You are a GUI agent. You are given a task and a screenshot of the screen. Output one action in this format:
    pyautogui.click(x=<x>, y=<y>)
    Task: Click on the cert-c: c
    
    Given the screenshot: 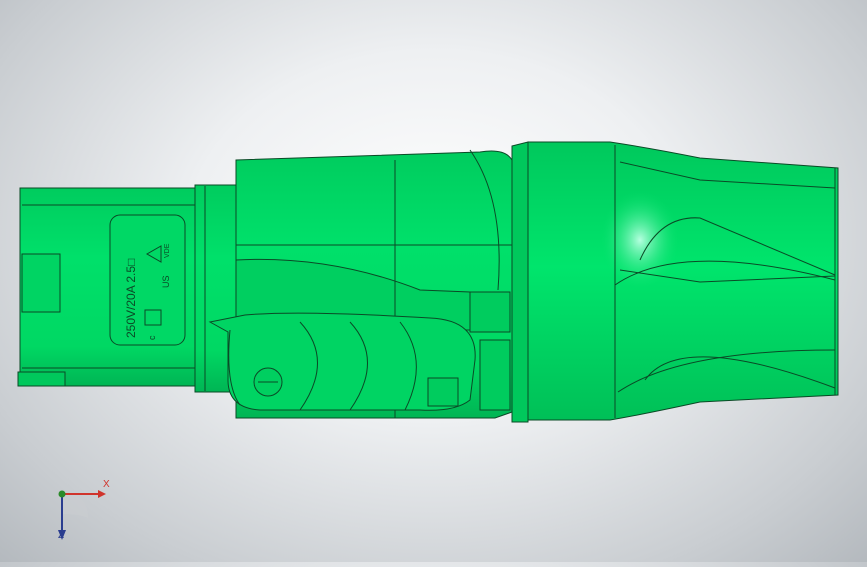 What is the action you would take?
    pyautogui.click(x=152, y=337)
    